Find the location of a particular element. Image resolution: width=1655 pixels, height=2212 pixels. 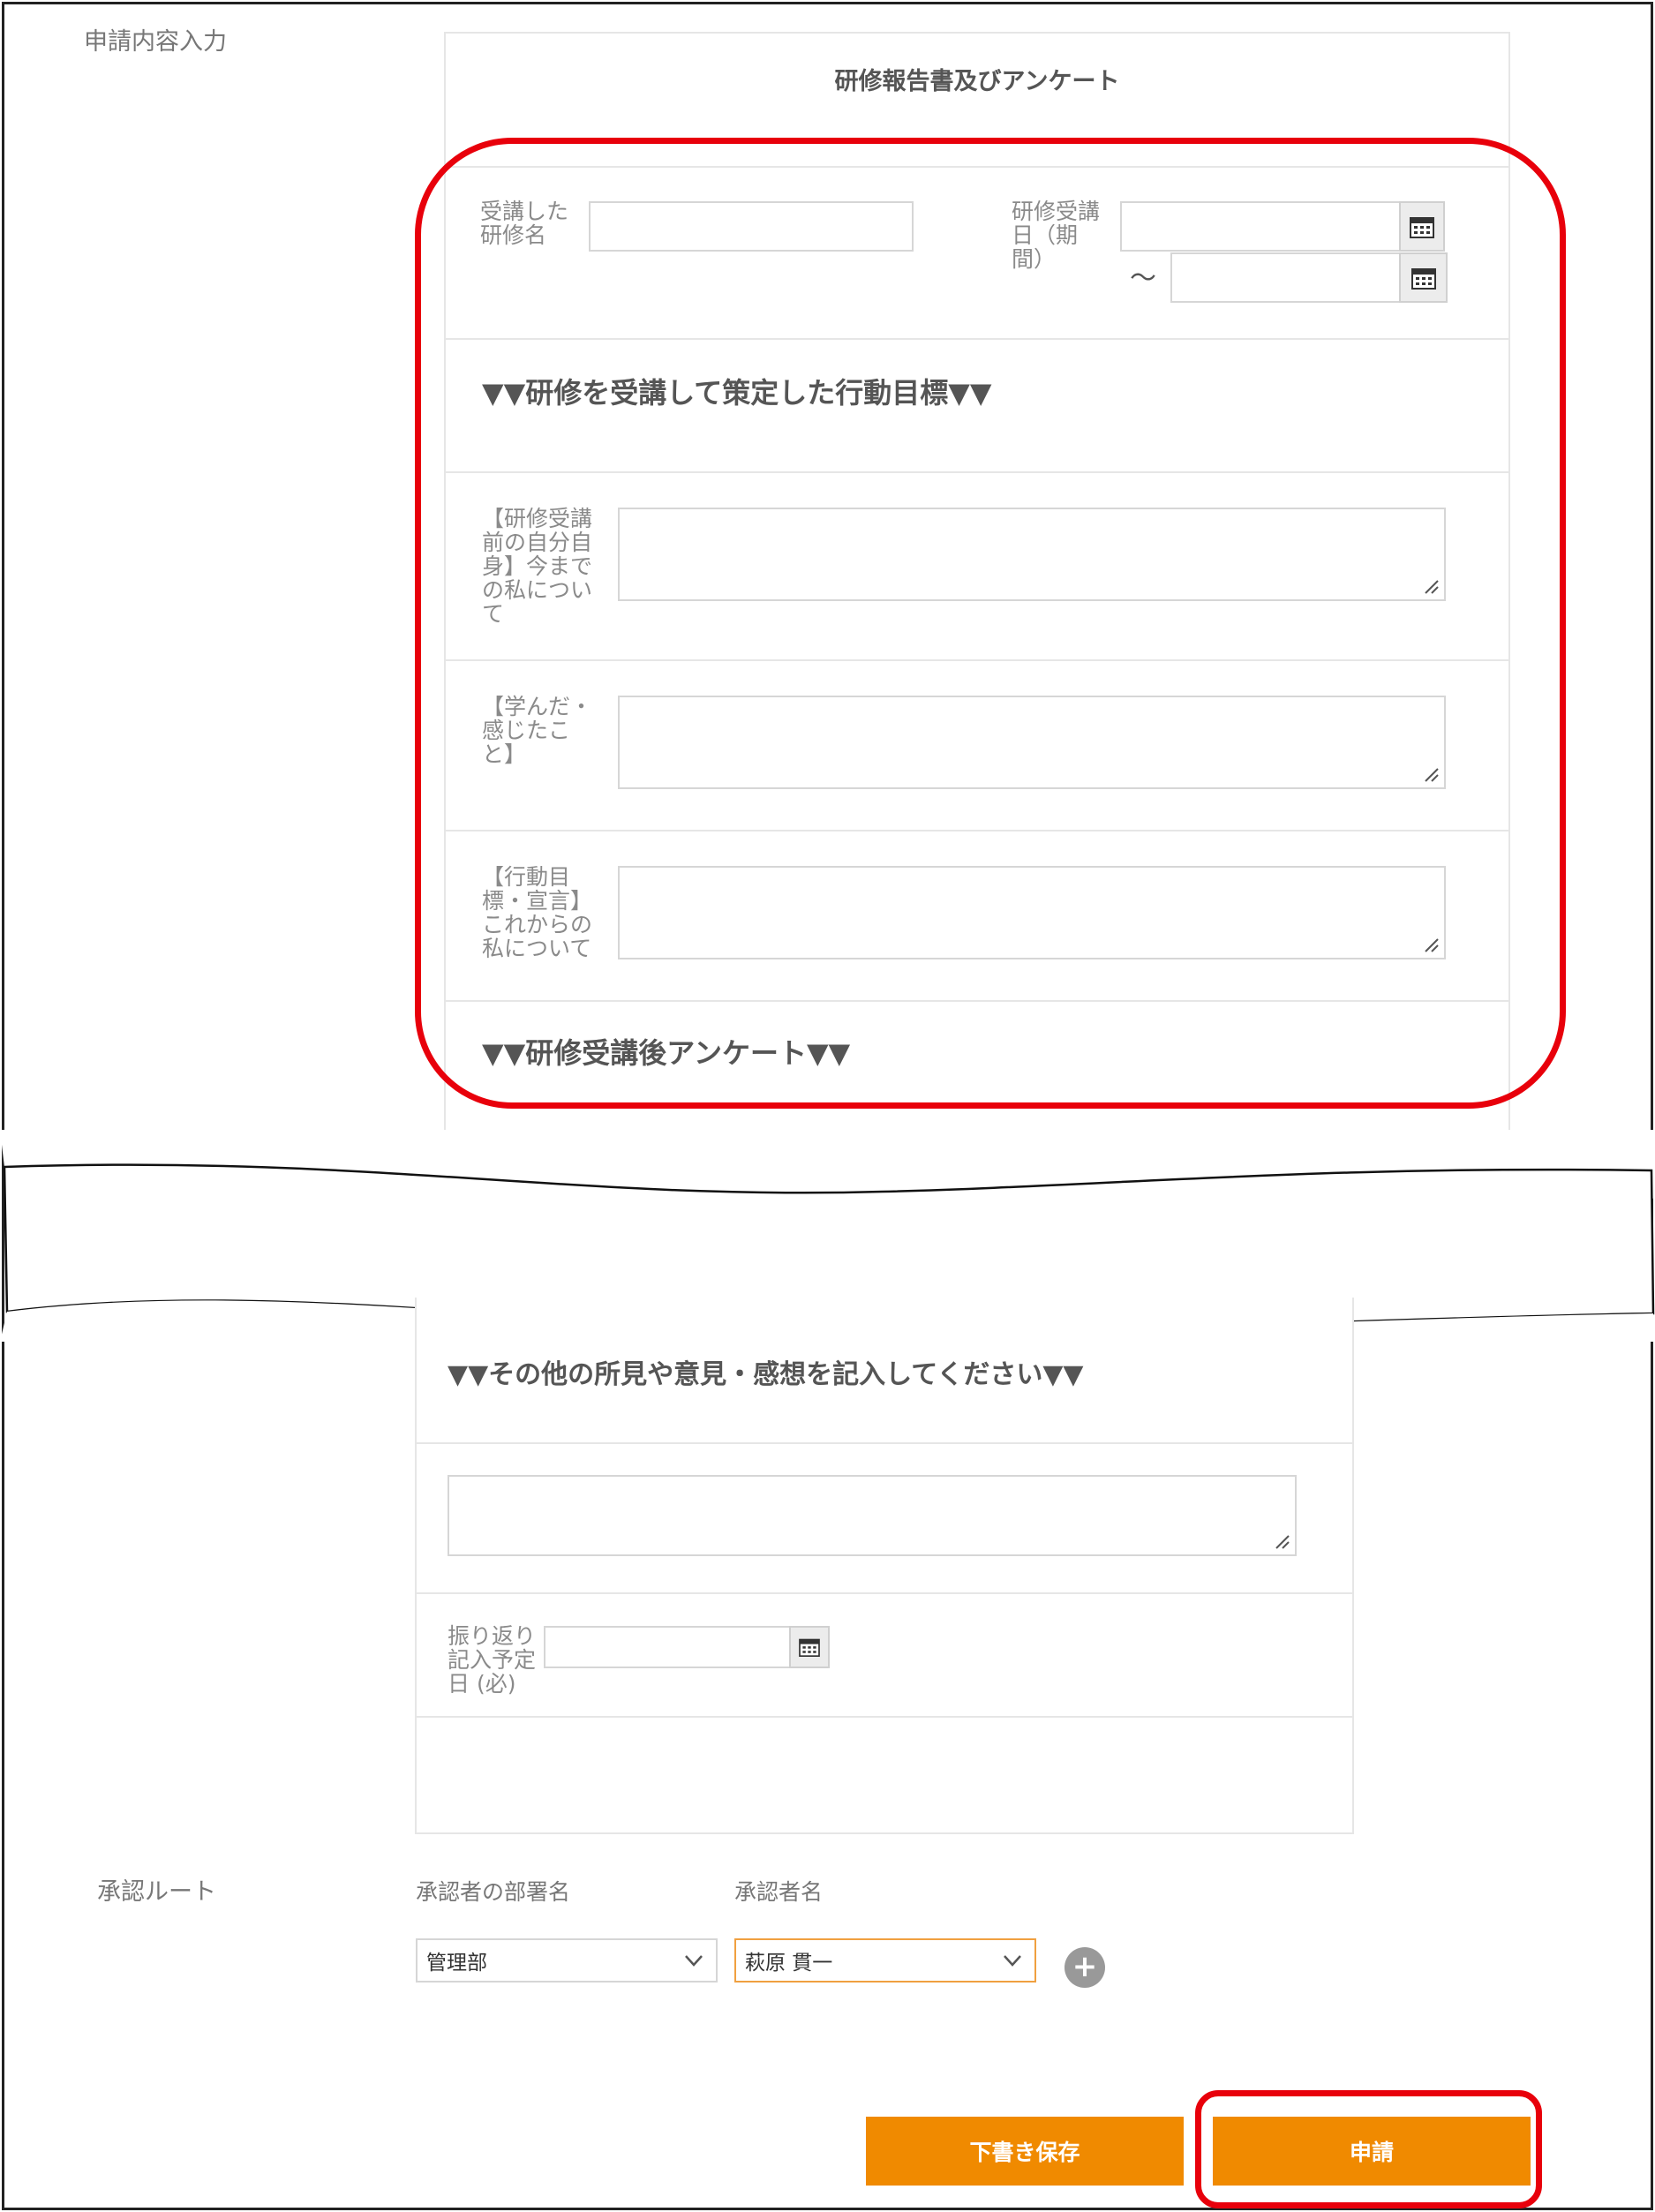

form-title: 研修報告書及びアンケート is located at coordinates (977, 81).